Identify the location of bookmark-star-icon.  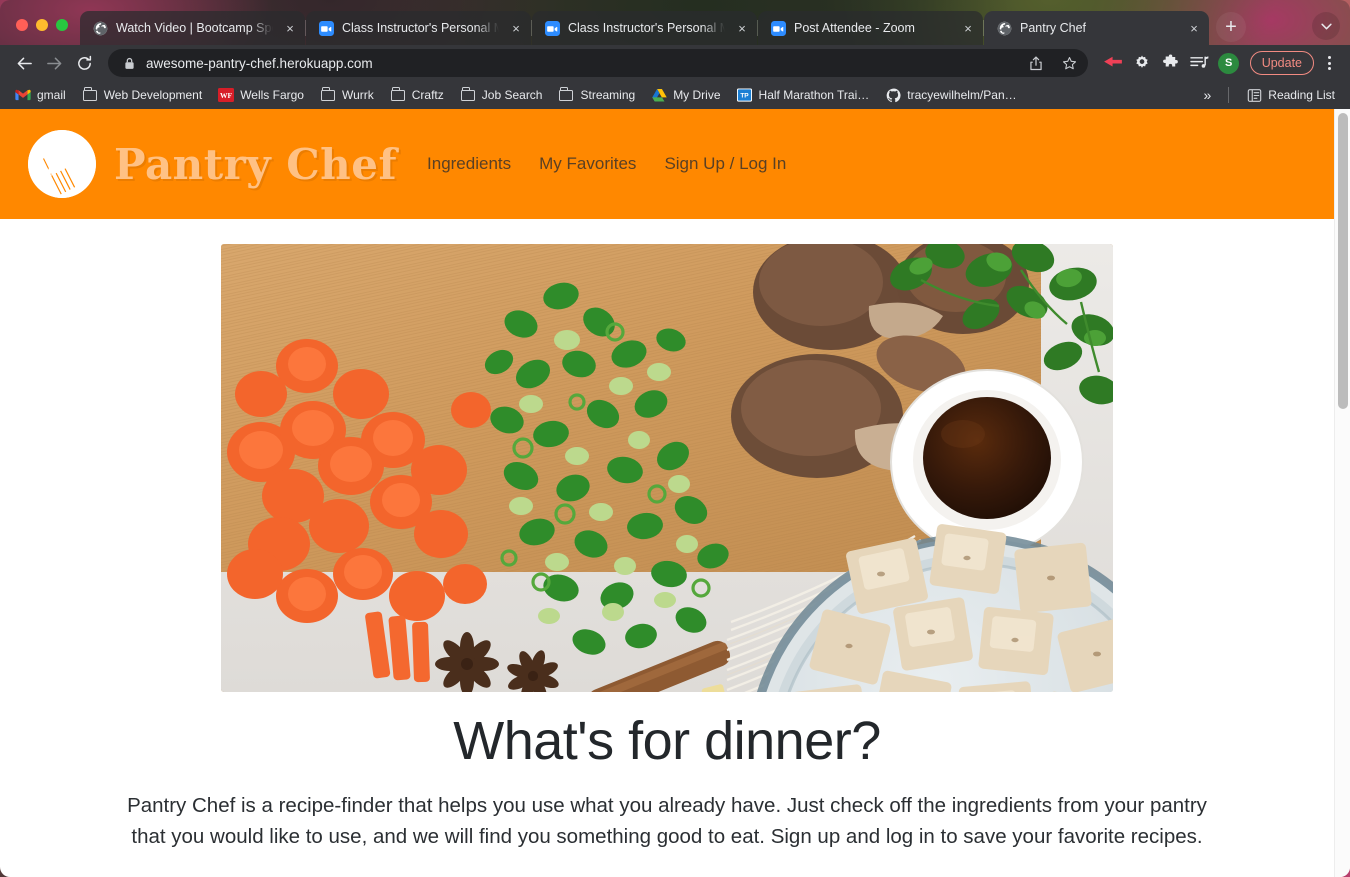
(1070, 63).